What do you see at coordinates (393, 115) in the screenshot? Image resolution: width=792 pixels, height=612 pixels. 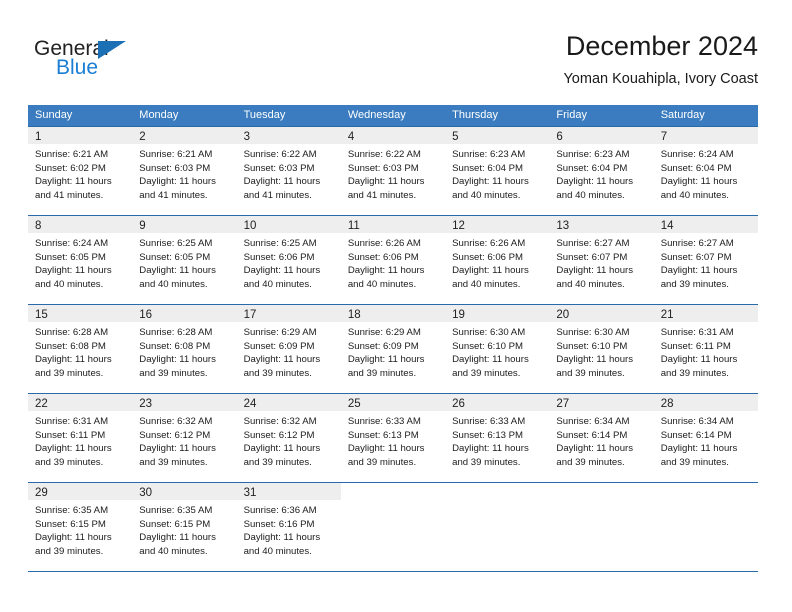 I see `weekday-header-wednesday: Wednesday` at bounding box center [393, 115].